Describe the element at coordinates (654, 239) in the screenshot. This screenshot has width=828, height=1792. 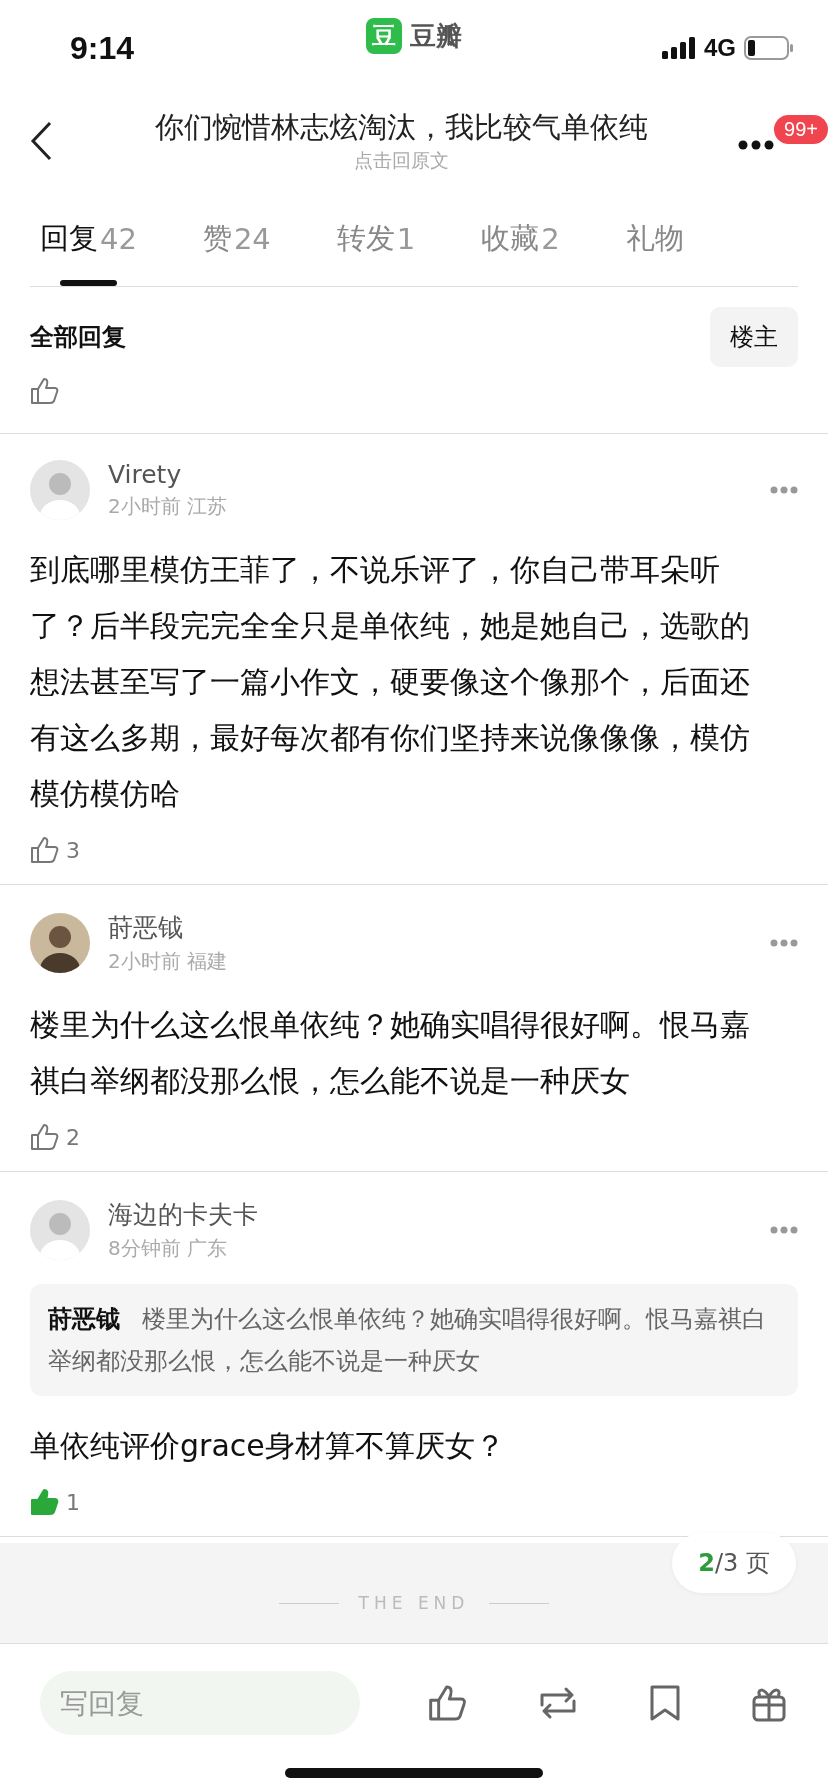
I see `tab: 礼物` at that location.